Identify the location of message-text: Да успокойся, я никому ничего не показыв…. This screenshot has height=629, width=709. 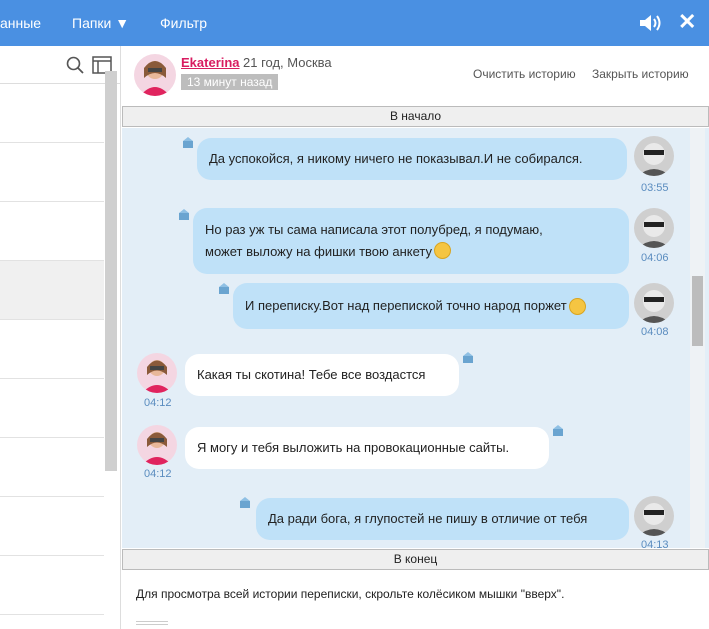
(396, 158).